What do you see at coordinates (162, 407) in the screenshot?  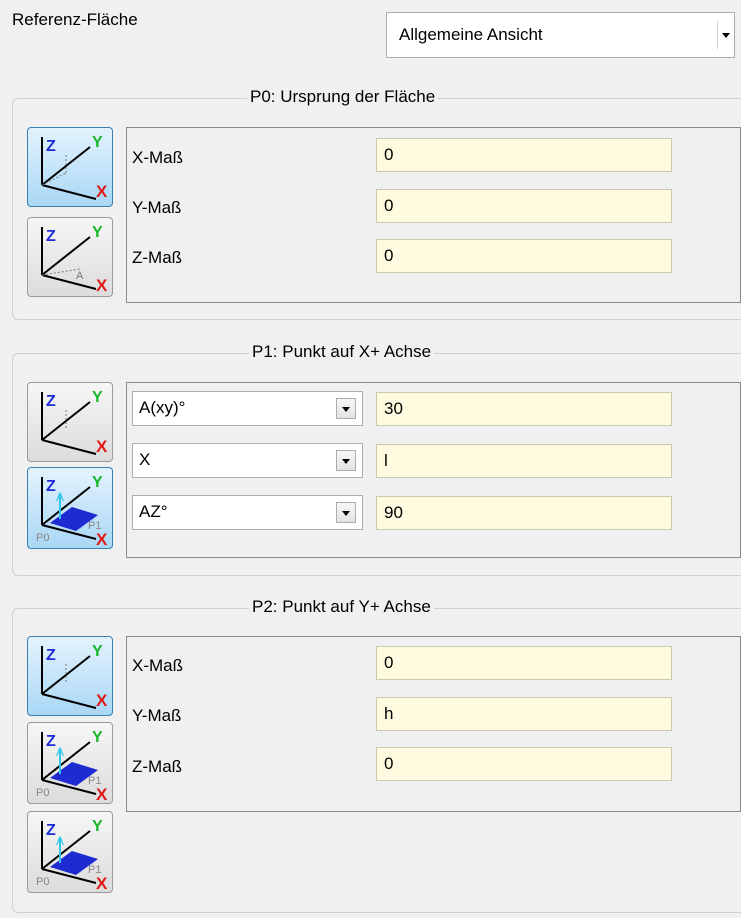 I see `p1-mode-select-1-value: A(xy)°` at bounding box center [162, 407].